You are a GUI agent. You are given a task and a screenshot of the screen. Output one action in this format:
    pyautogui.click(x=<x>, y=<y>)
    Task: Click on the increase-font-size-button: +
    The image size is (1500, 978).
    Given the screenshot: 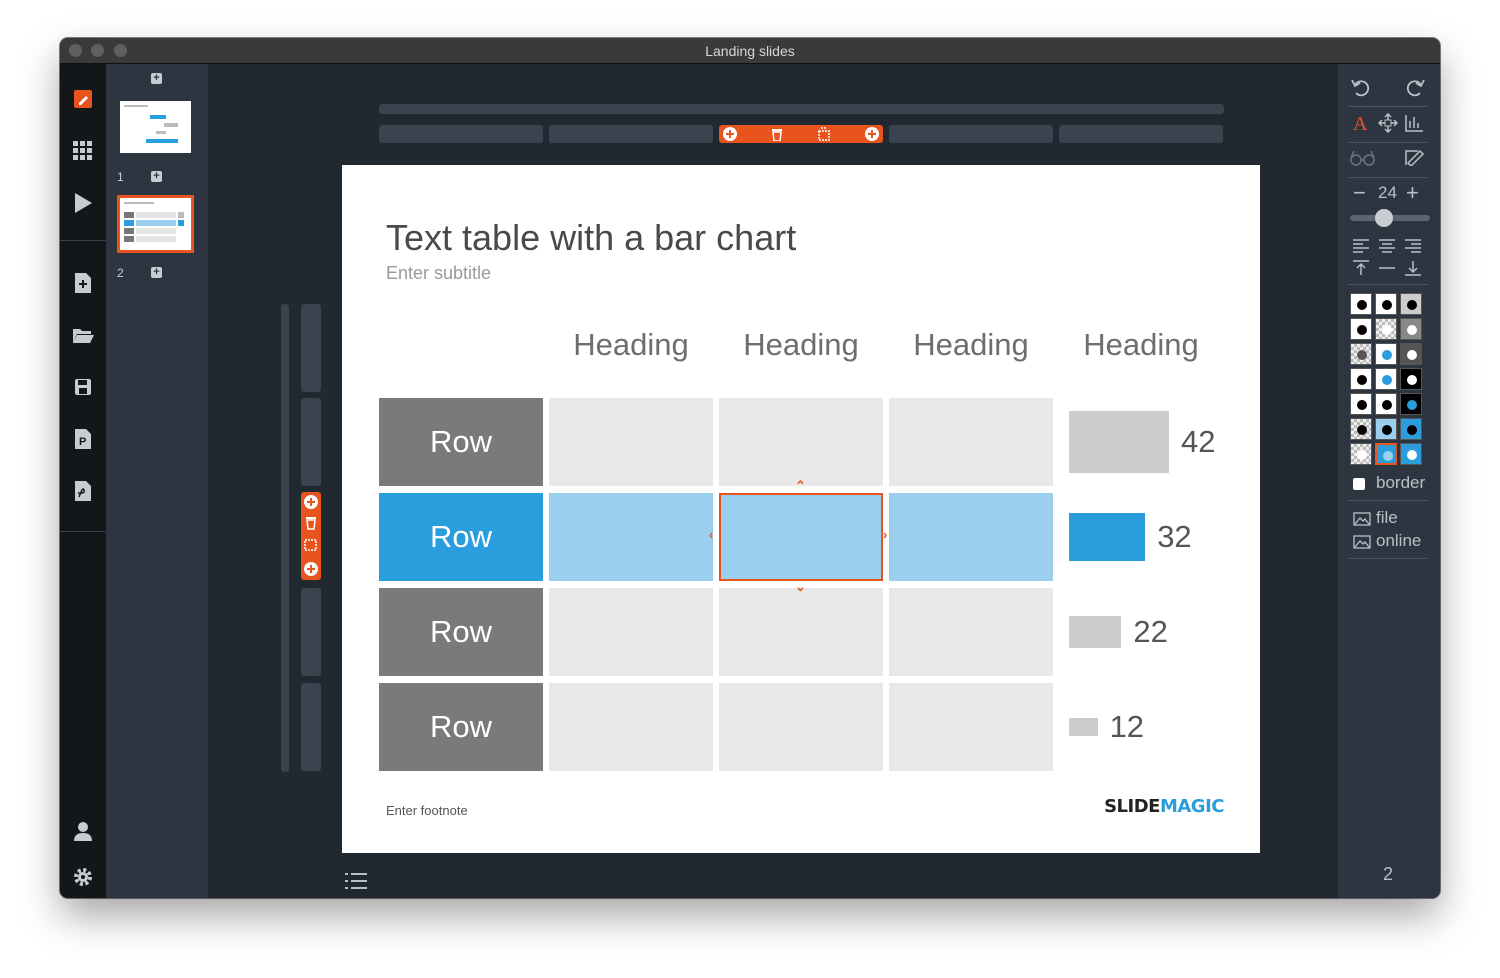 What is the action you would take?
    pyautogui.click(x=1412, y=193)
    